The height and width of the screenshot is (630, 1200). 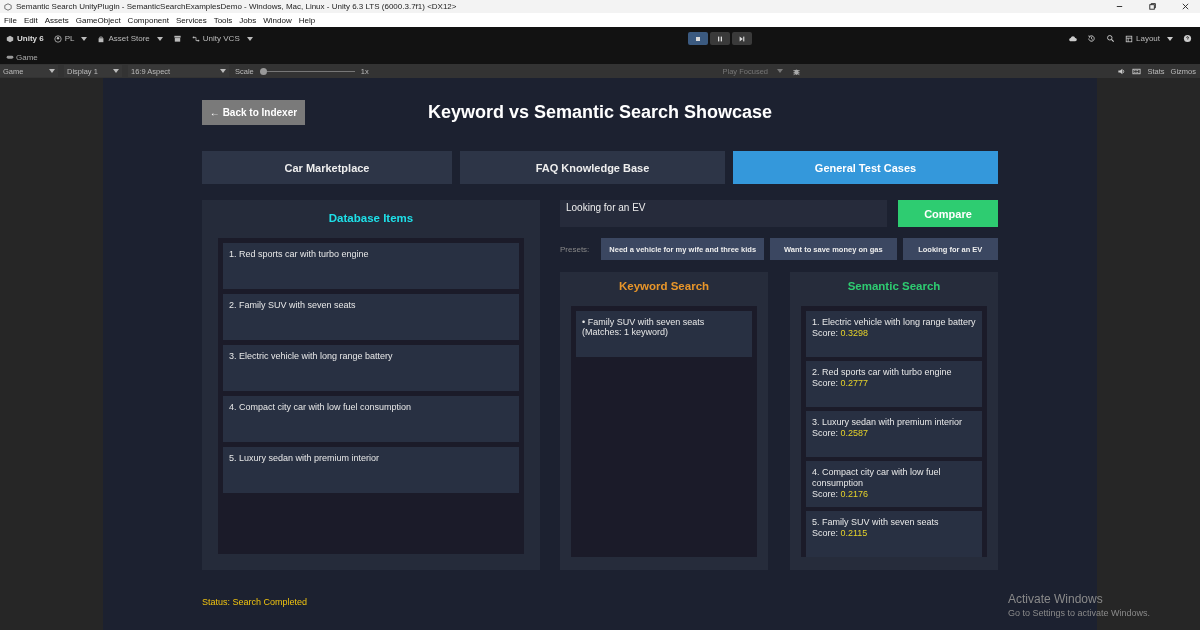 What do you see at coordinates (1072, 38) in the screenshot?
I see `cloud-icon` at bounding box center [1072, 38].